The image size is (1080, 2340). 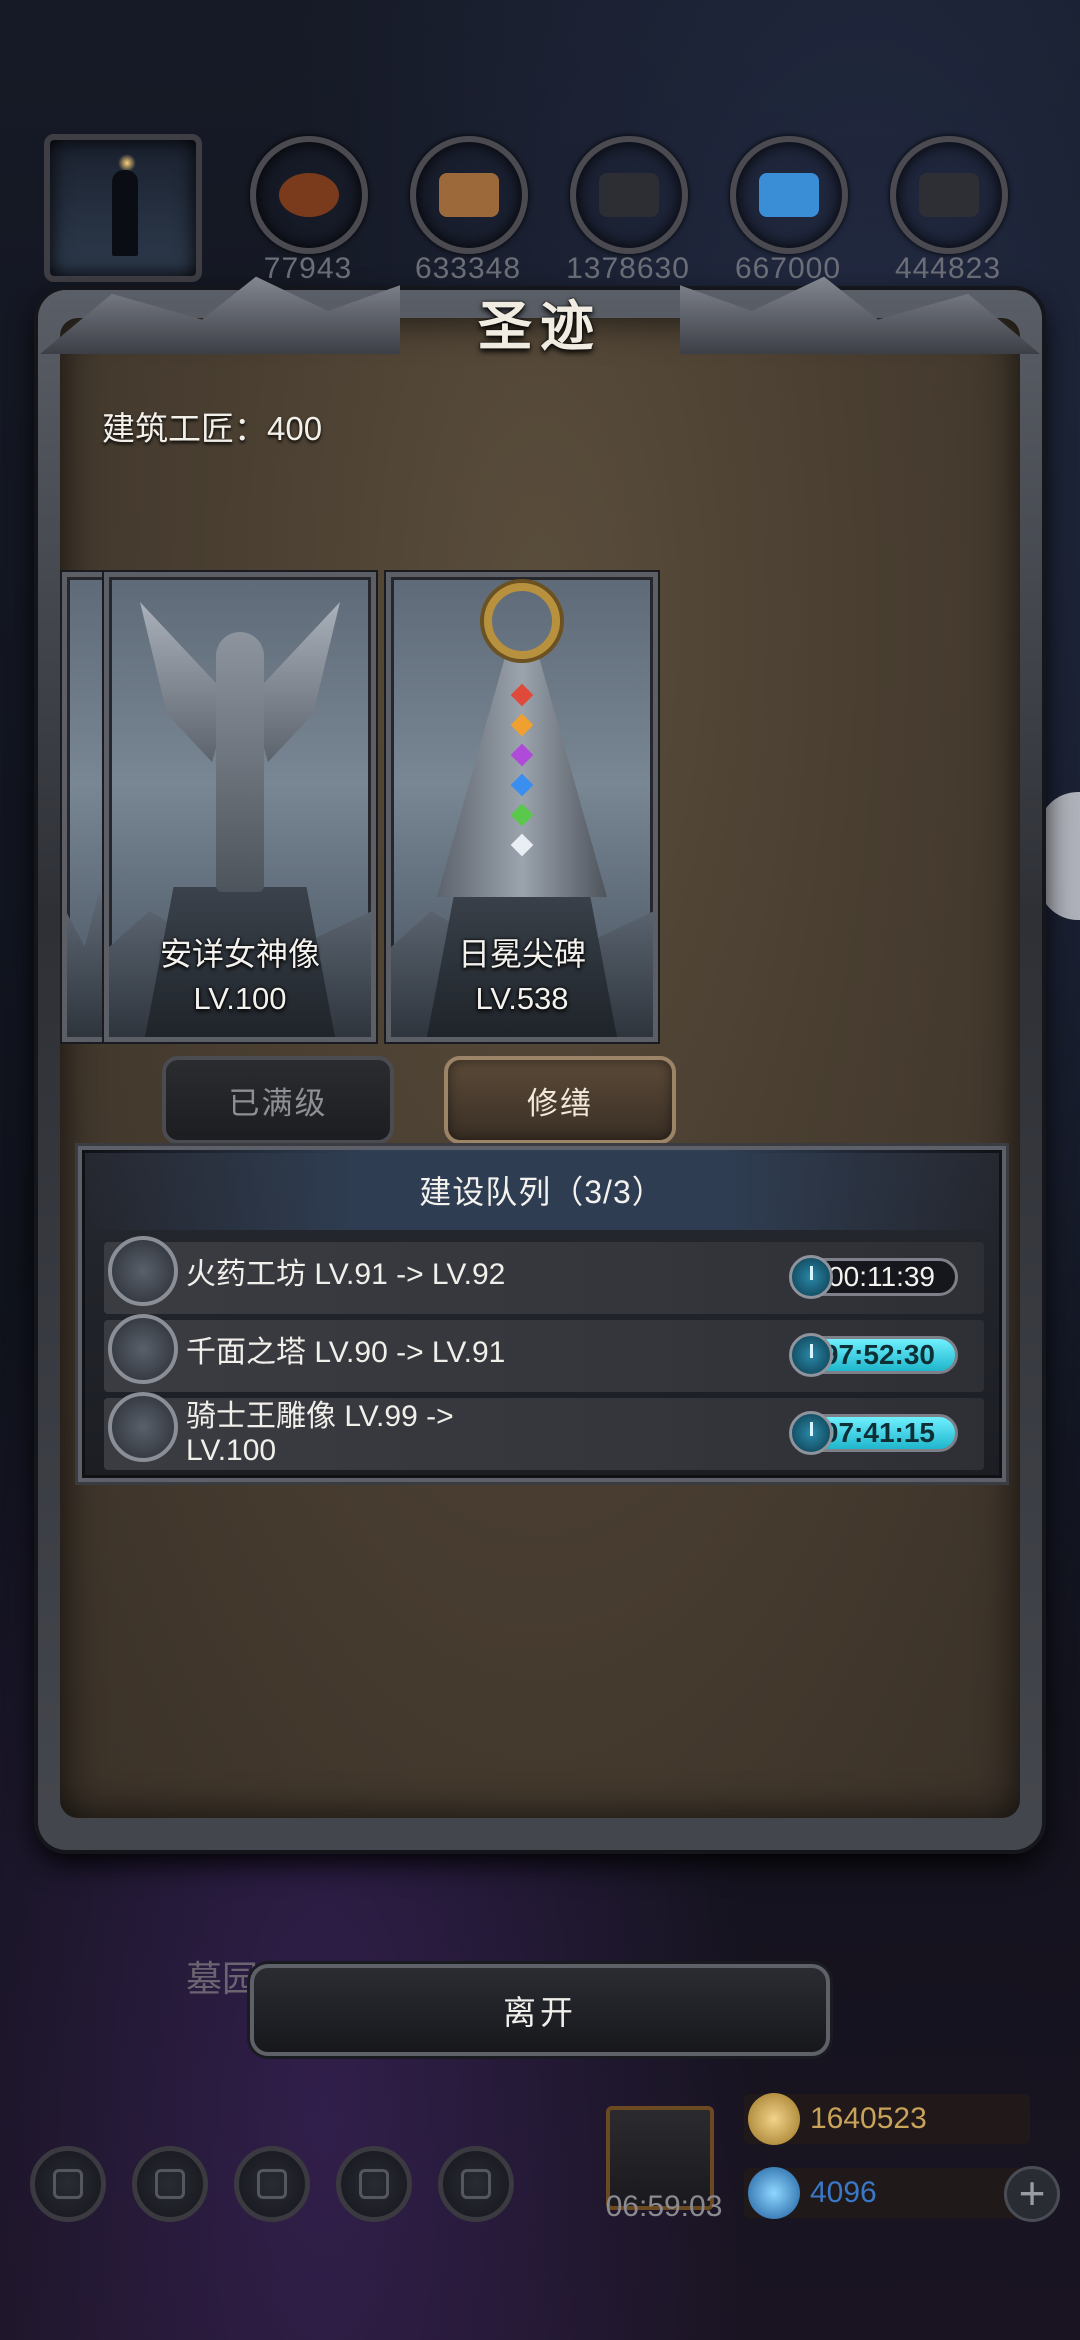 I want to click on resource-wood-slot, so click(x=469, y=195).